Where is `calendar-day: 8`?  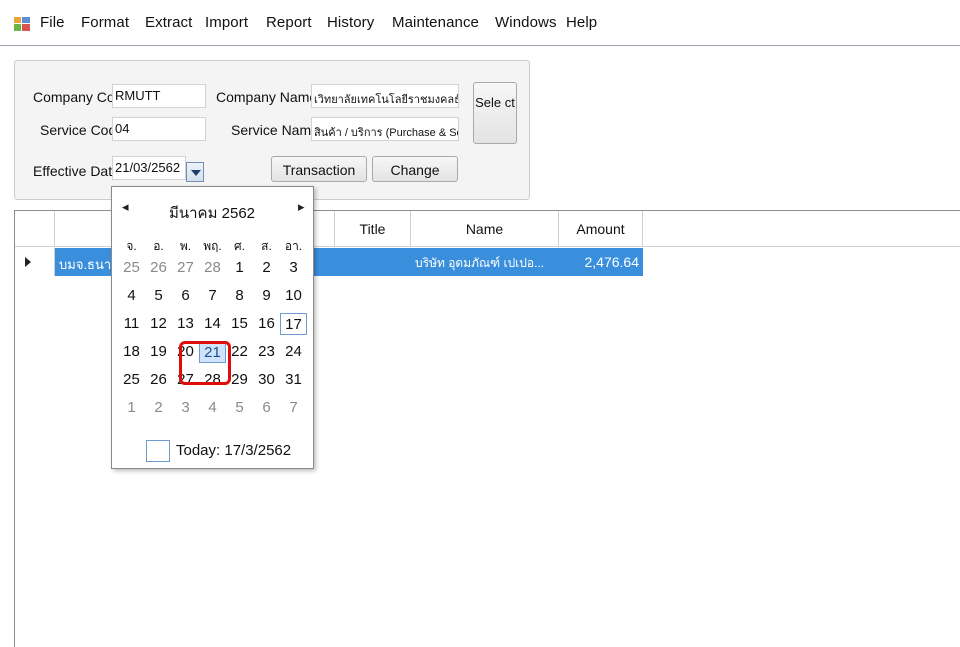
calendar-day: 8 is located at coordinates (239, 296).